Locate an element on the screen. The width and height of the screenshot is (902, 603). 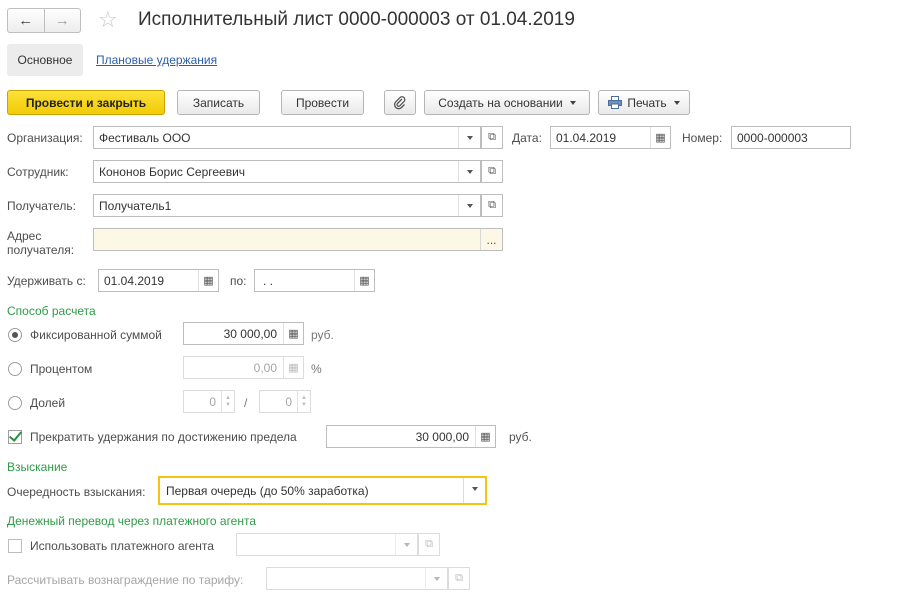
withhold-from-field: 01.04.2019 ▦ is located at coordinates (158, 280).